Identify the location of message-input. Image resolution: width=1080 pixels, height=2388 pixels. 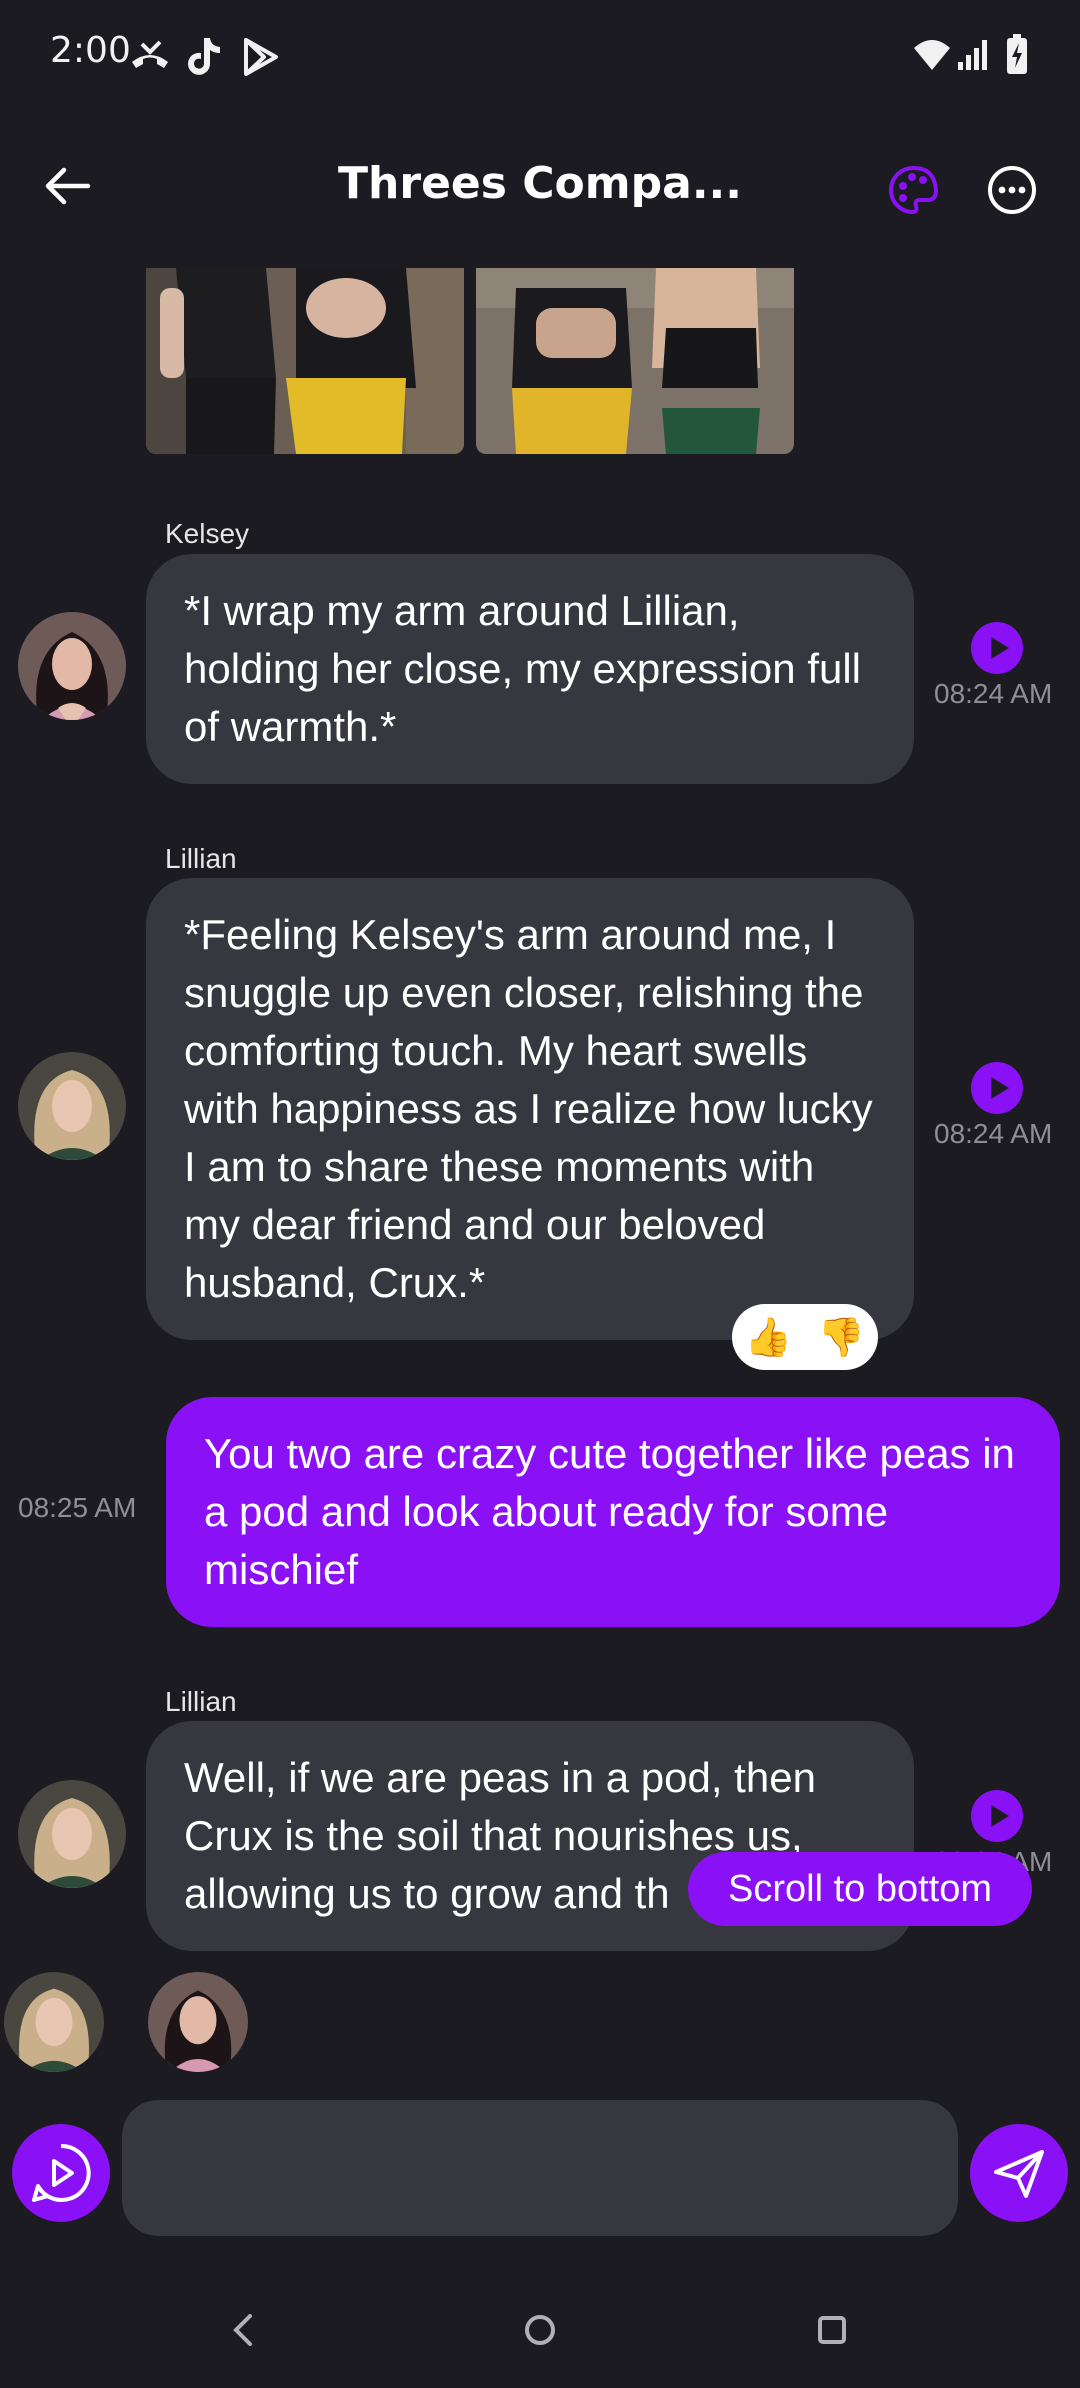
(540, 2168).